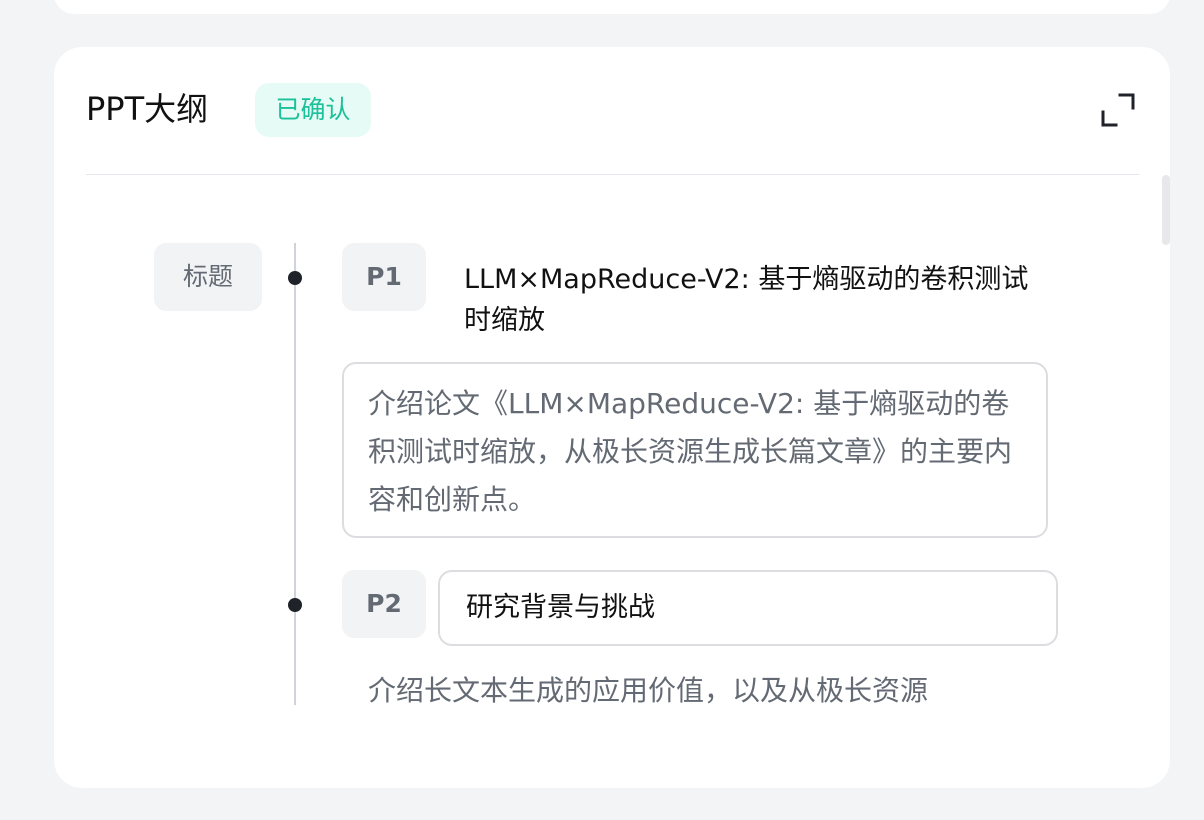 The height and width of the screenshot is (820, 1204). What do you see at coordinates (612, 7) in the screenshot?
I see `previous-card` at bounding box center [612, 7].